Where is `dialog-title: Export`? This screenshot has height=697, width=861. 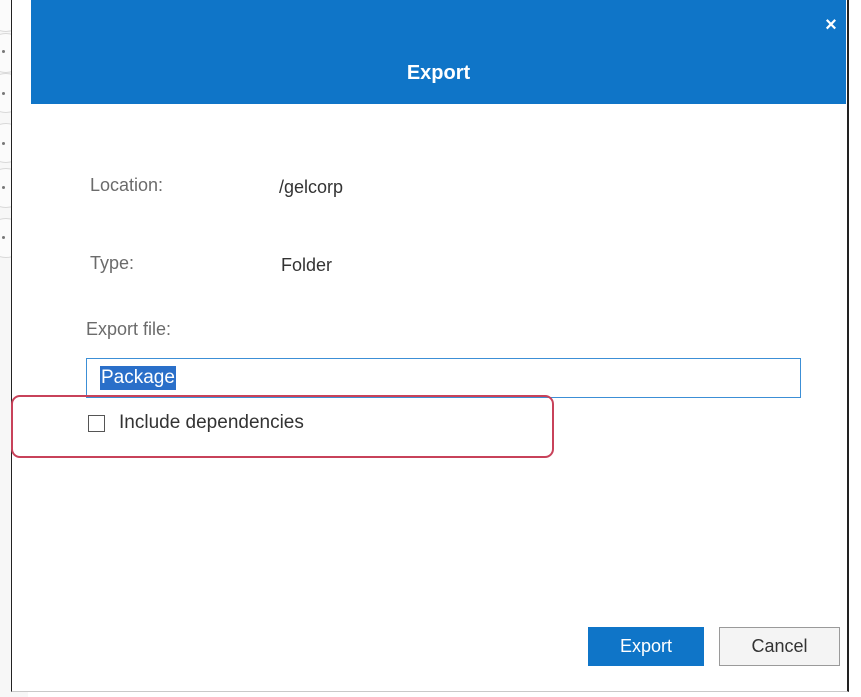
dialog-title: Export is located at coordinates (438, 73).